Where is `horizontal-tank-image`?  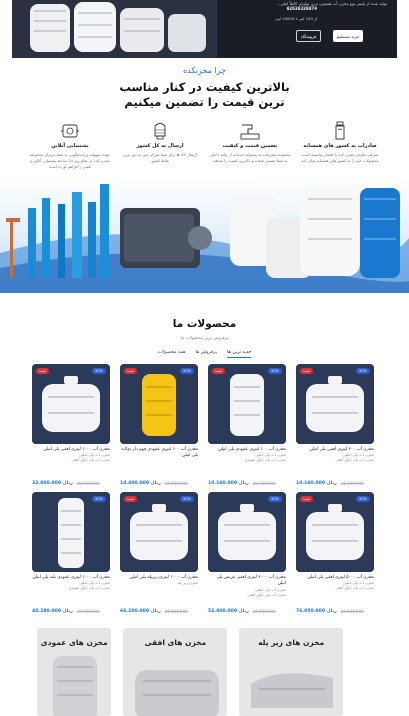 horizontal-tank-image is located at coordinates (177, 693).